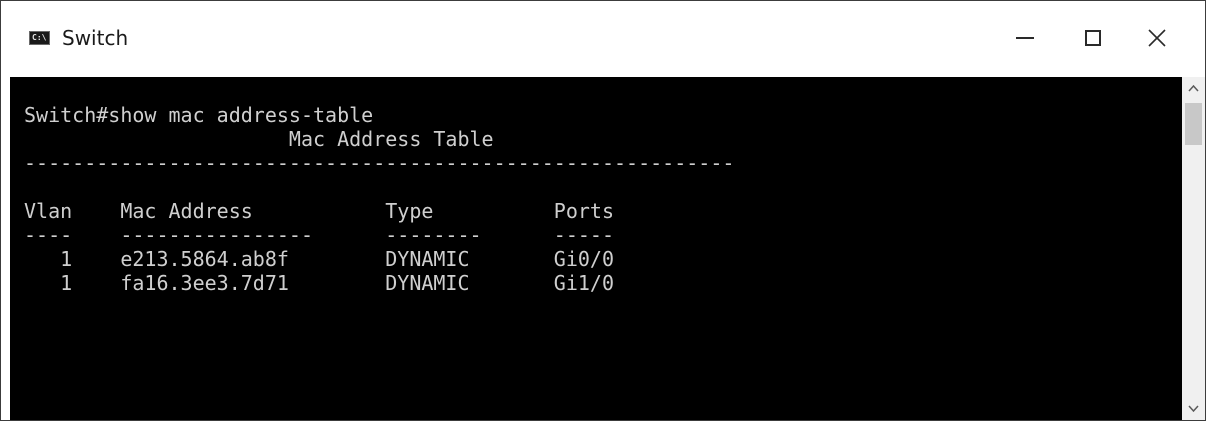 The image size is (1206, 421). What do you see at coordinates (319, 235) in the screenshot?
I see `console-line: ---- ---------------- -------- -----` at bounding box center [319, 235].